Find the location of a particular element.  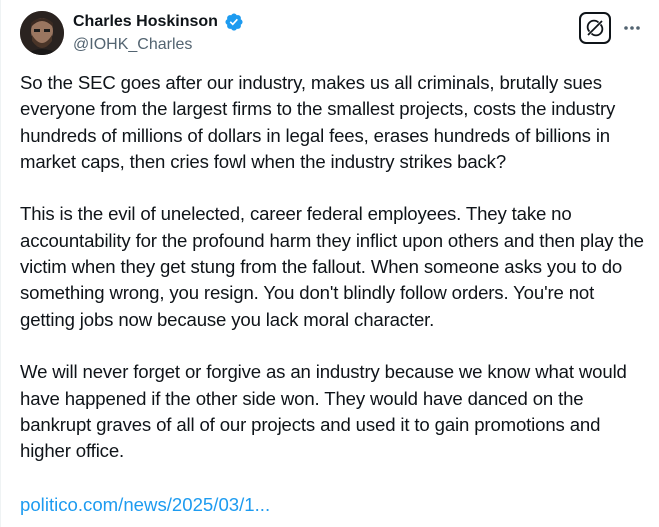

avatar-image is located at coordinates (42, 33).